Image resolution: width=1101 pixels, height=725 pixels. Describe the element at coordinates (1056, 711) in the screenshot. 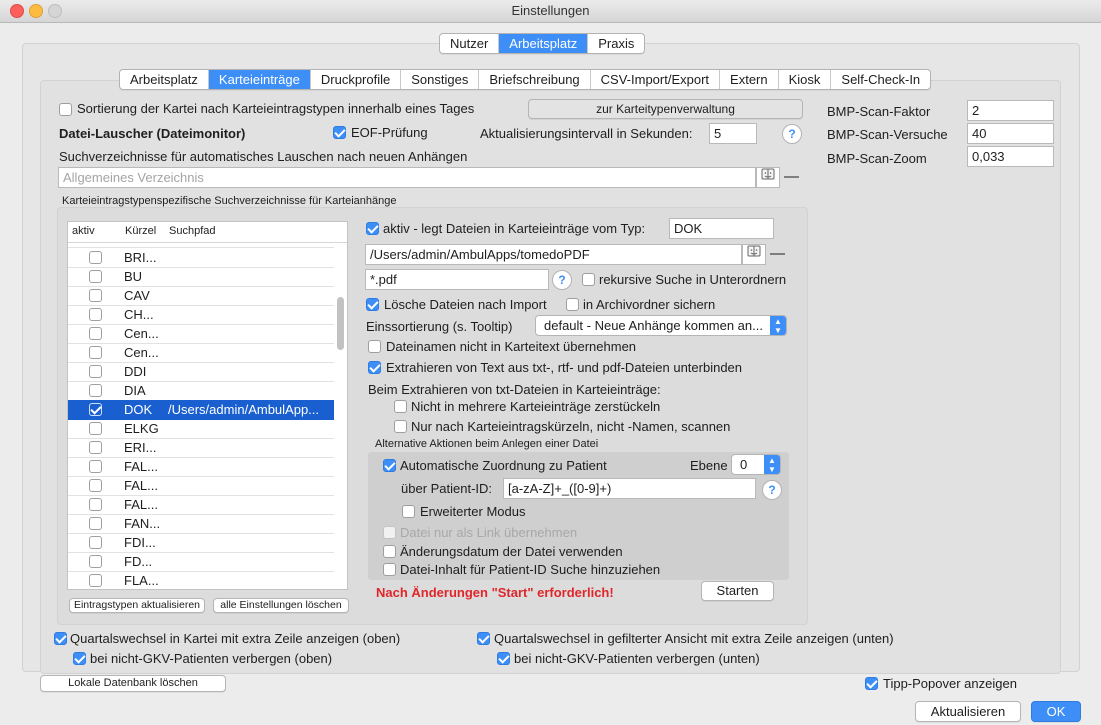

I see `ok-button: OK` at that location.